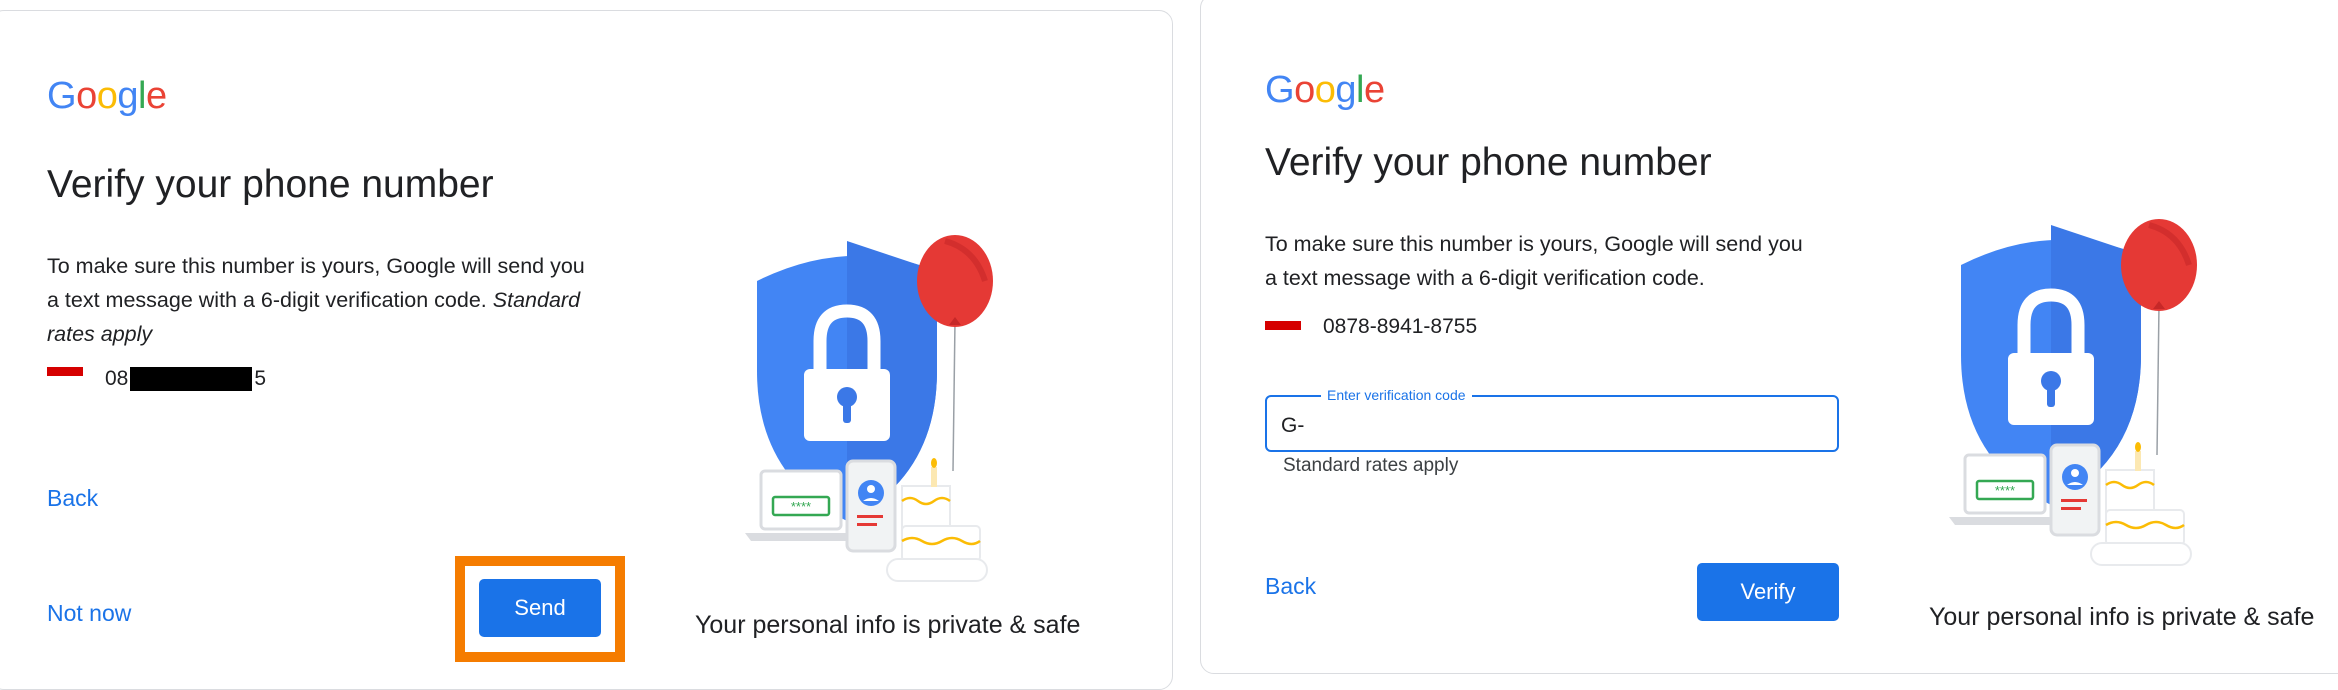 This screenshot has height=690, width=2338. I want to click on phone-prefix: 08, so click(117, 378).